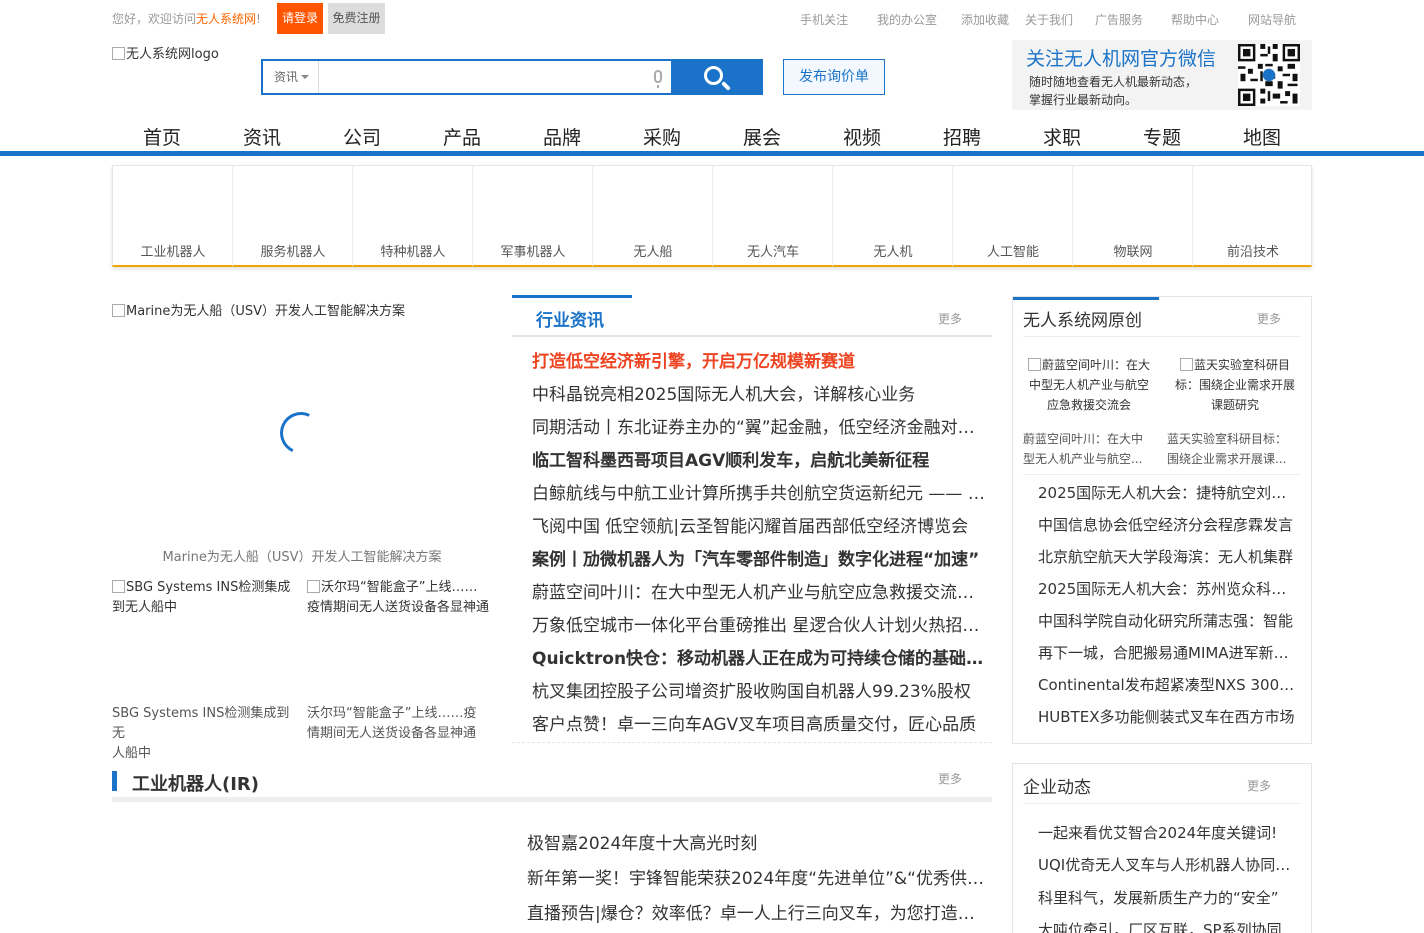 This screenshot has height=933, width=1424. I want to click on news-item: 飞阅中国 低空领航|云圣智能闪耀首届西部低空经济博览会, so click(761, 524).